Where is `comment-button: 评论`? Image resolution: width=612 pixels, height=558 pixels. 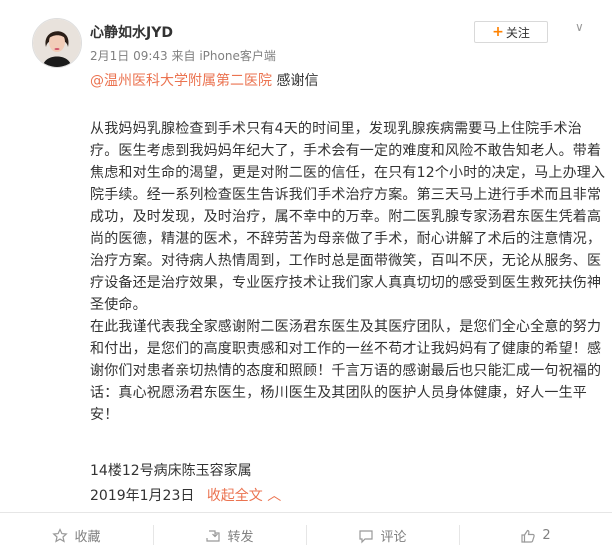
comment-button: 评论 is located at coordinates (382, 535).